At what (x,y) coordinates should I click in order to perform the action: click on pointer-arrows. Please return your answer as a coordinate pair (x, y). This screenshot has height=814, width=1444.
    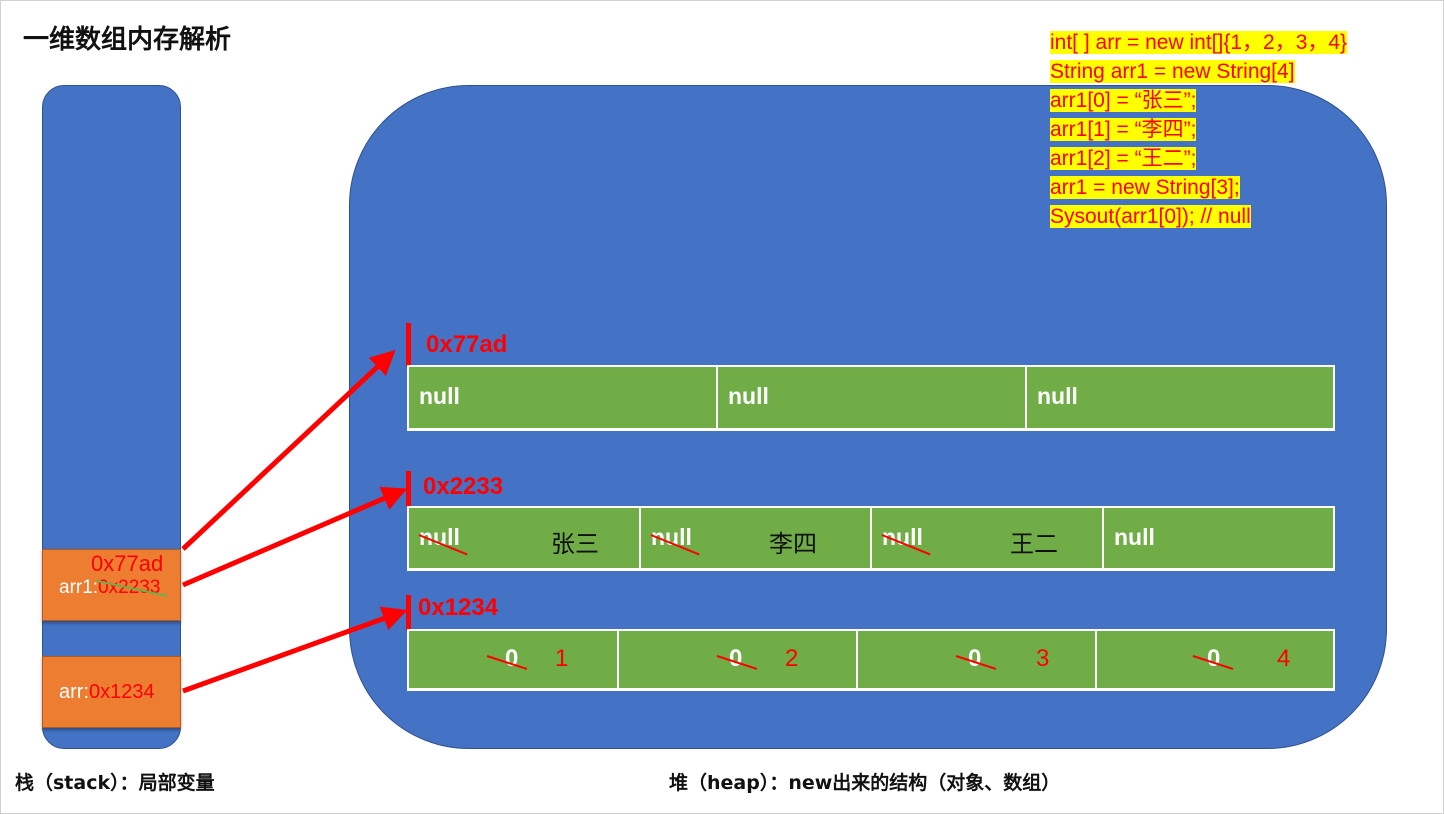
    Looking at the image, I should click on (294, 521).